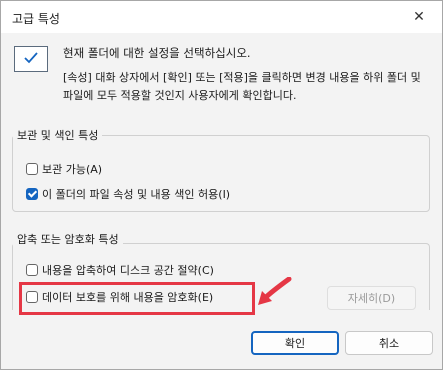 This screenshot has width=443, height=370. I want to click on close-button: ✕, so click(419, 17).